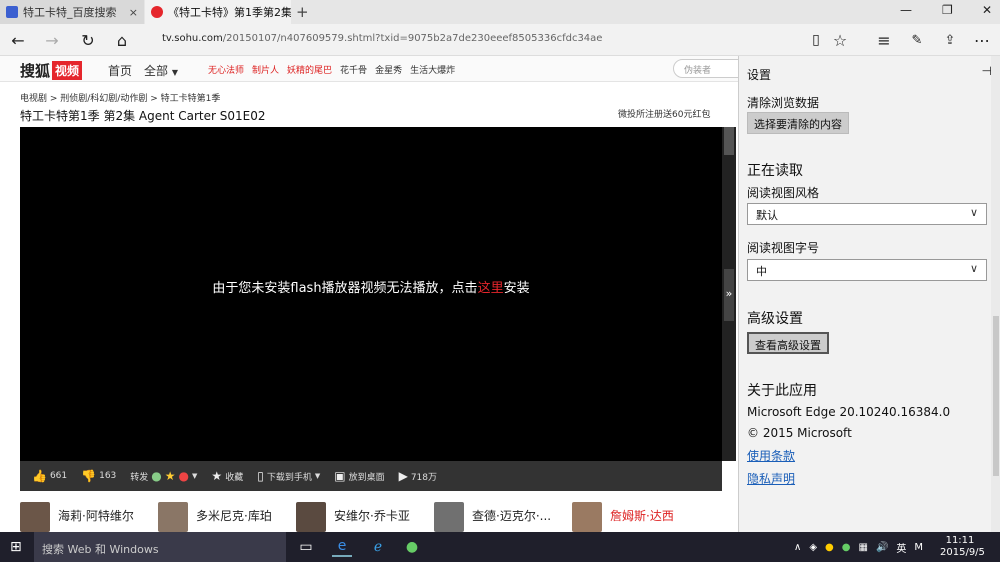 The width and height of the screenshot is (1000, 562). Describe the element at coordinates (192, 38) in the screenshot. I see `url-domain: tv.sohu.com` at that location.